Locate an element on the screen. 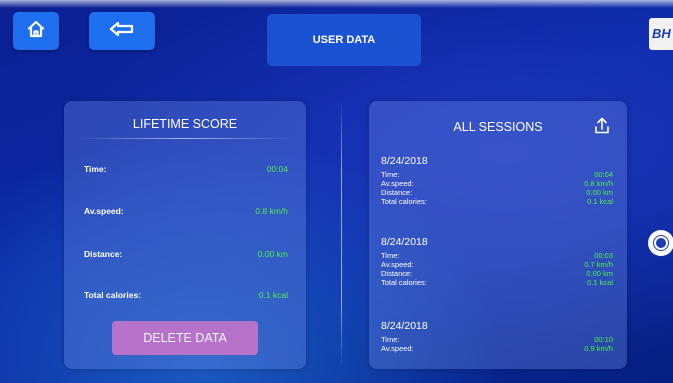 This screenshot has height=383, width=673. home-button is located at coordinates (36, 31).